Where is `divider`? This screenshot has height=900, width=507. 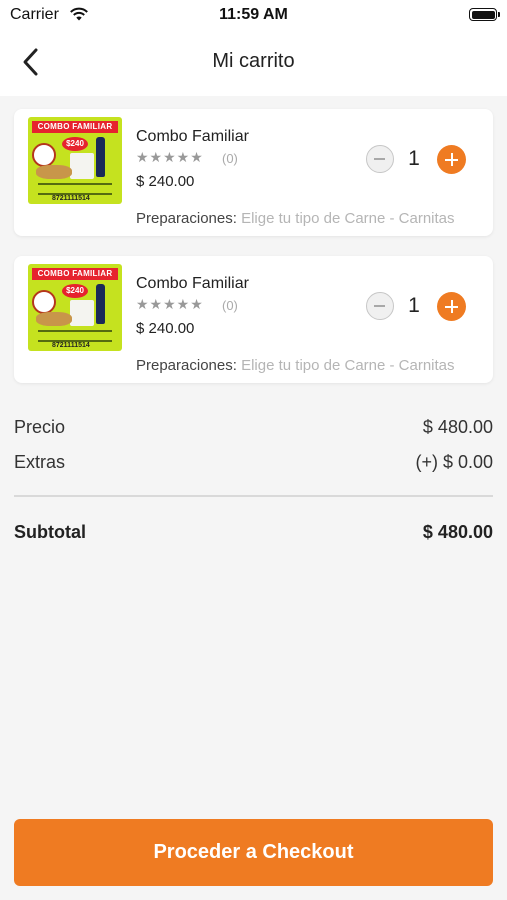 divider is located at coordinates (253, 496).